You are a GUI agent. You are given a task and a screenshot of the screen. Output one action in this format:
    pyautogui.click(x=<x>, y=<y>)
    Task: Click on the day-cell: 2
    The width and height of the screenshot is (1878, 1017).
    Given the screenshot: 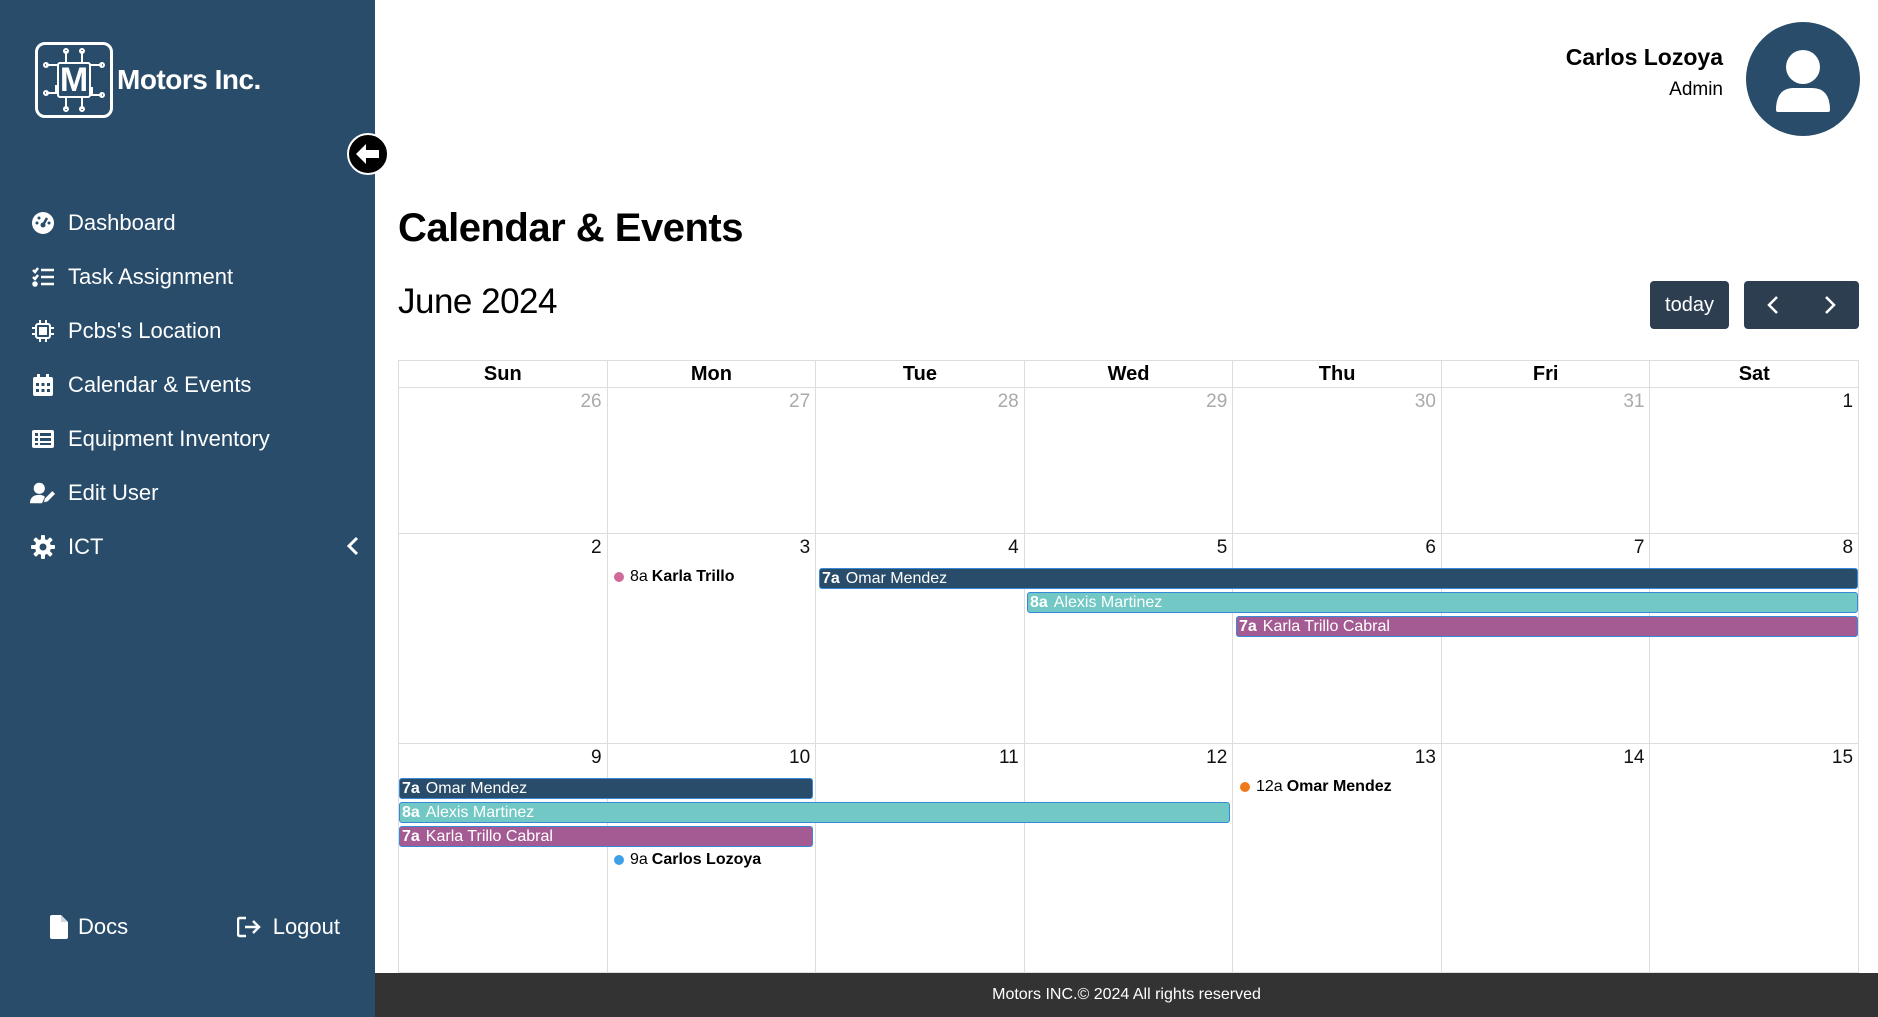 What is the action you would take?
    pyautogui.click(x=503, y=639)
    